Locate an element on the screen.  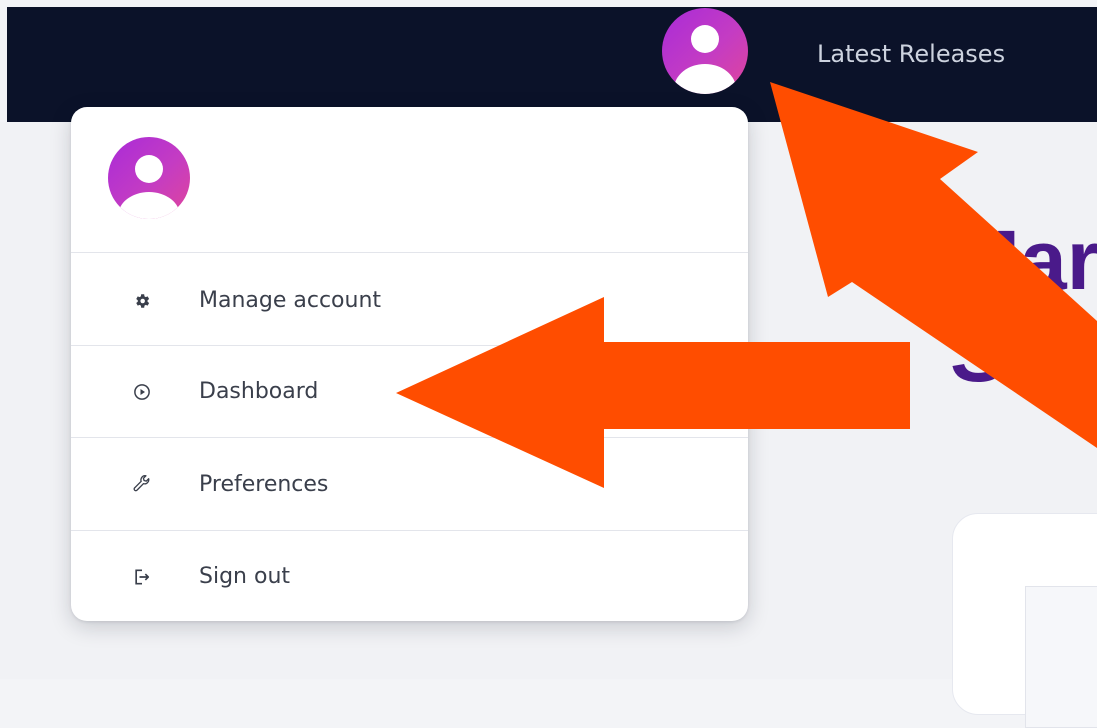
content-card-inner is located at coordinates (1061, 657).